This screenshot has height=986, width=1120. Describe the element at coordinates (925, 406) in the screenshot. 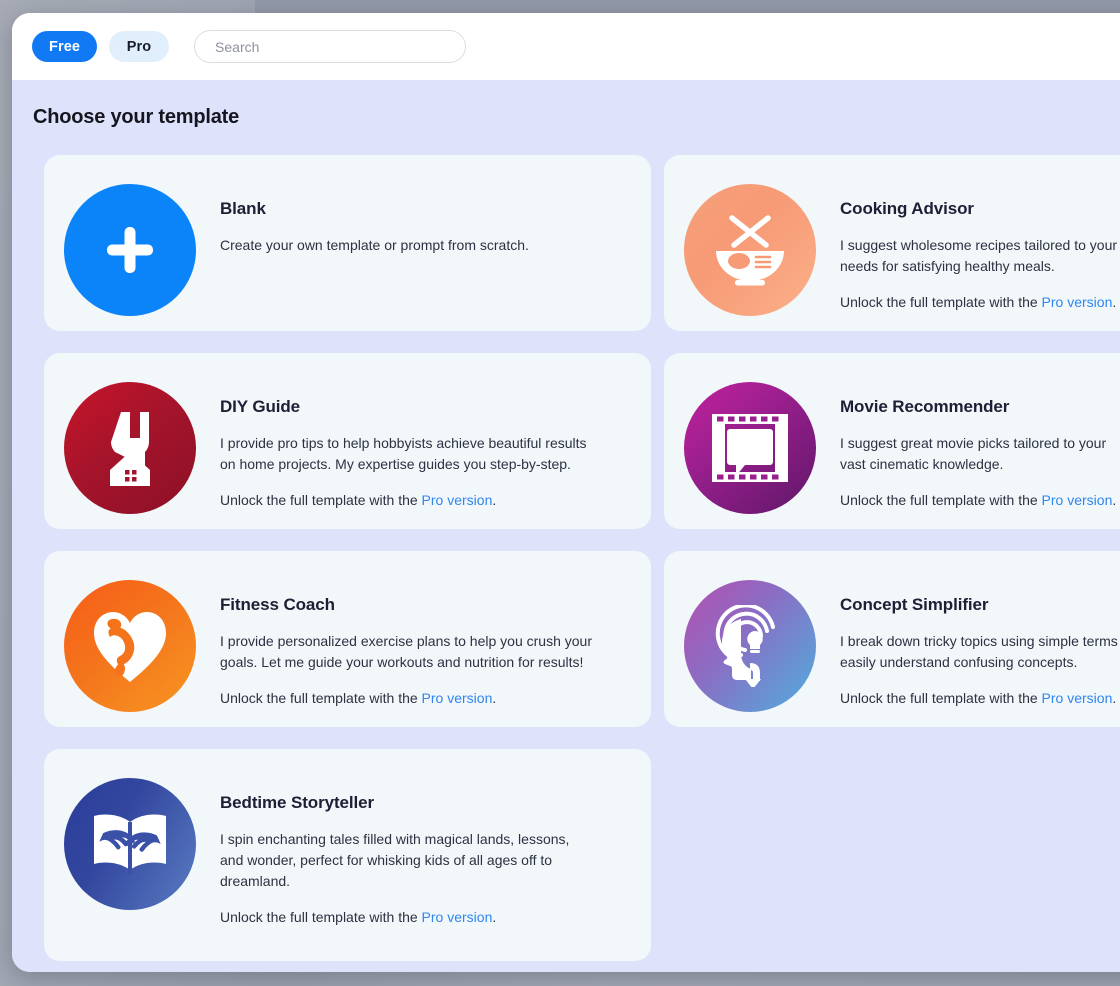

I see `card-title: Movie Recommender` at that location.